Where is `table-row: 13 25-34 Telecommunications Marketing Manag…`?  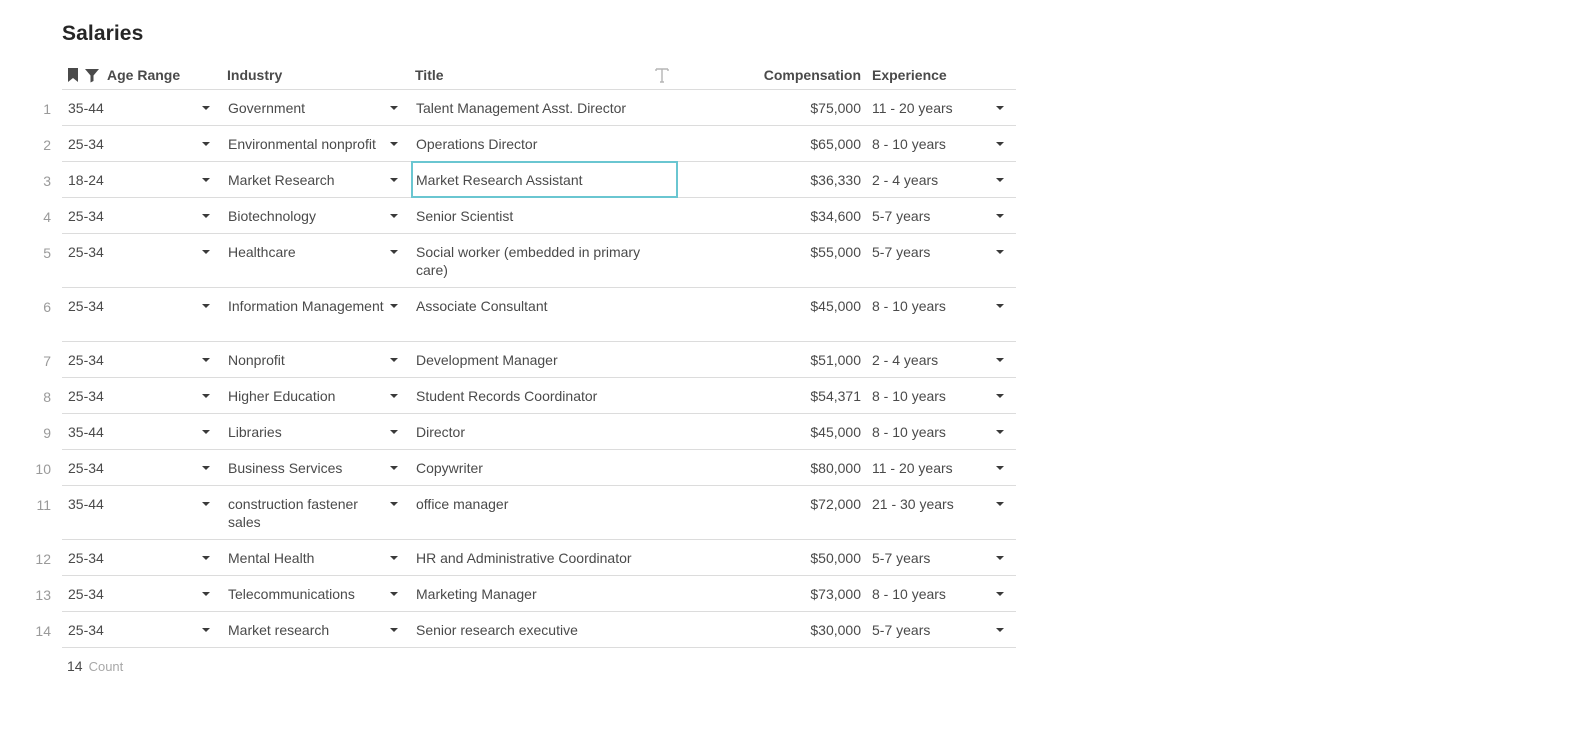
table-row: 13 25-34 Telecommunications Marketing Manag… is located at coordinates (525, 594).